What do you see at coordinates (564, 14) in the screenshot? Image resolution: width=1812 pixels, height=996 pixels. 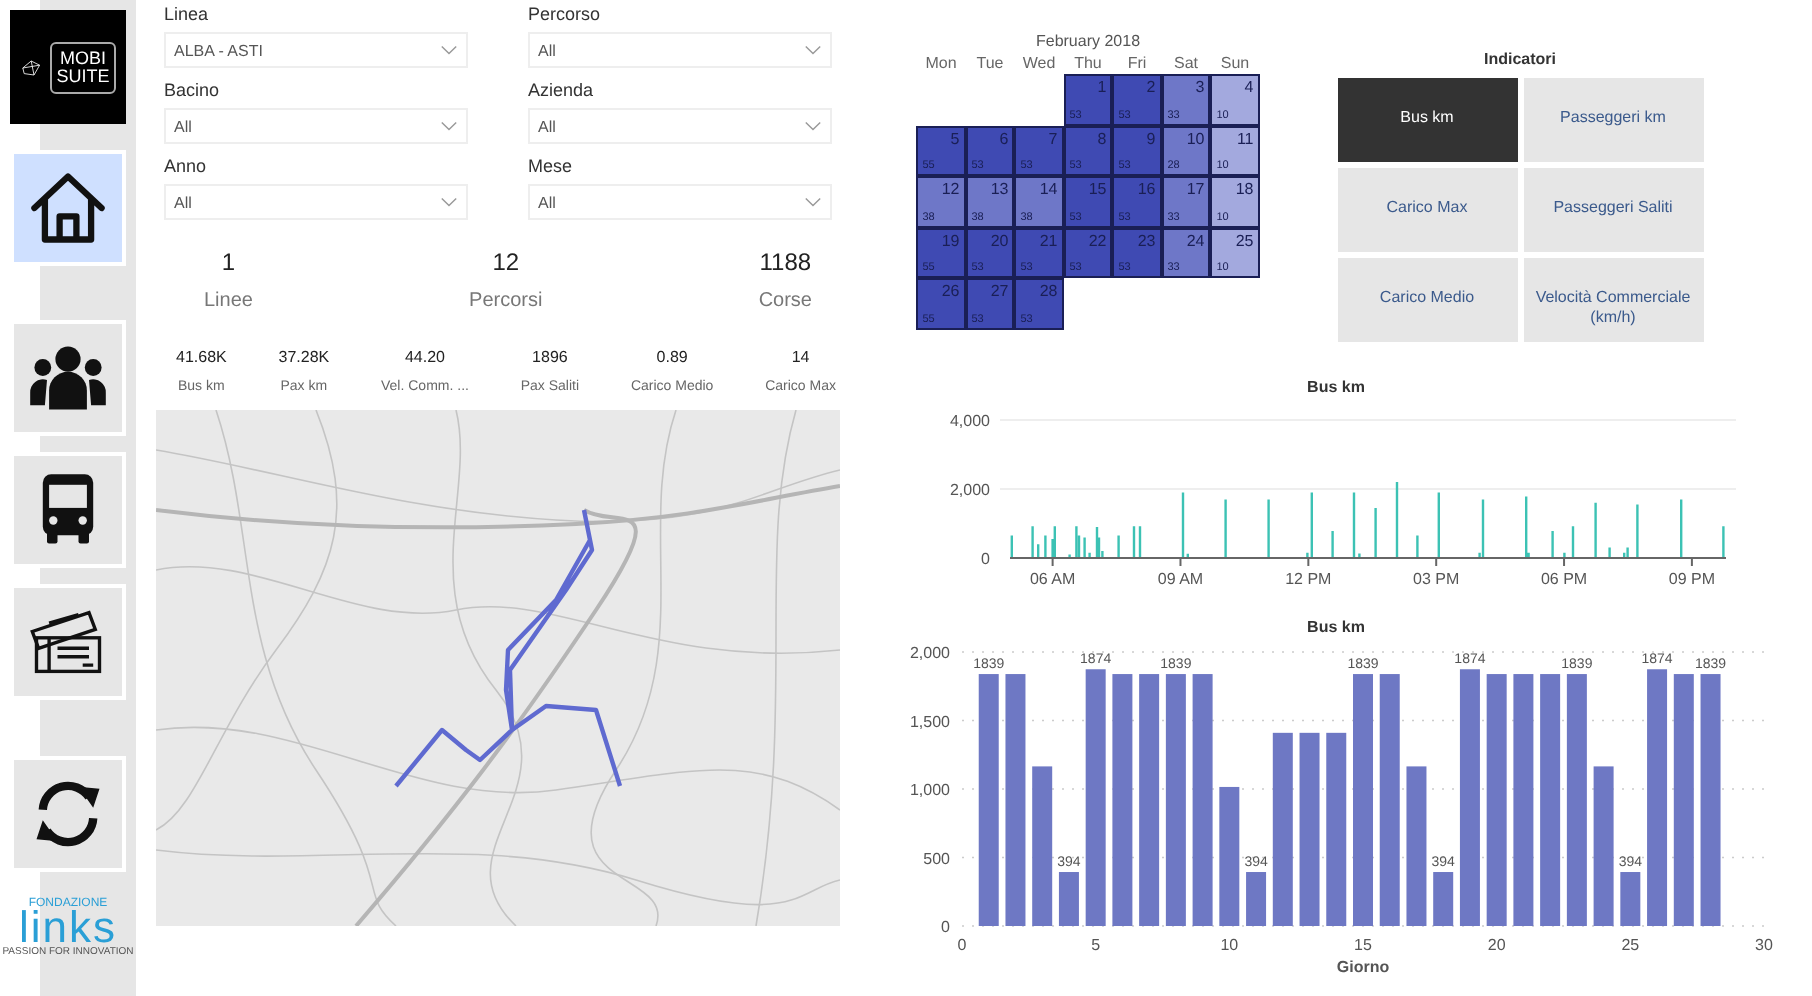 I see `filter-label: Percorso` at bounding box center [564, 14].